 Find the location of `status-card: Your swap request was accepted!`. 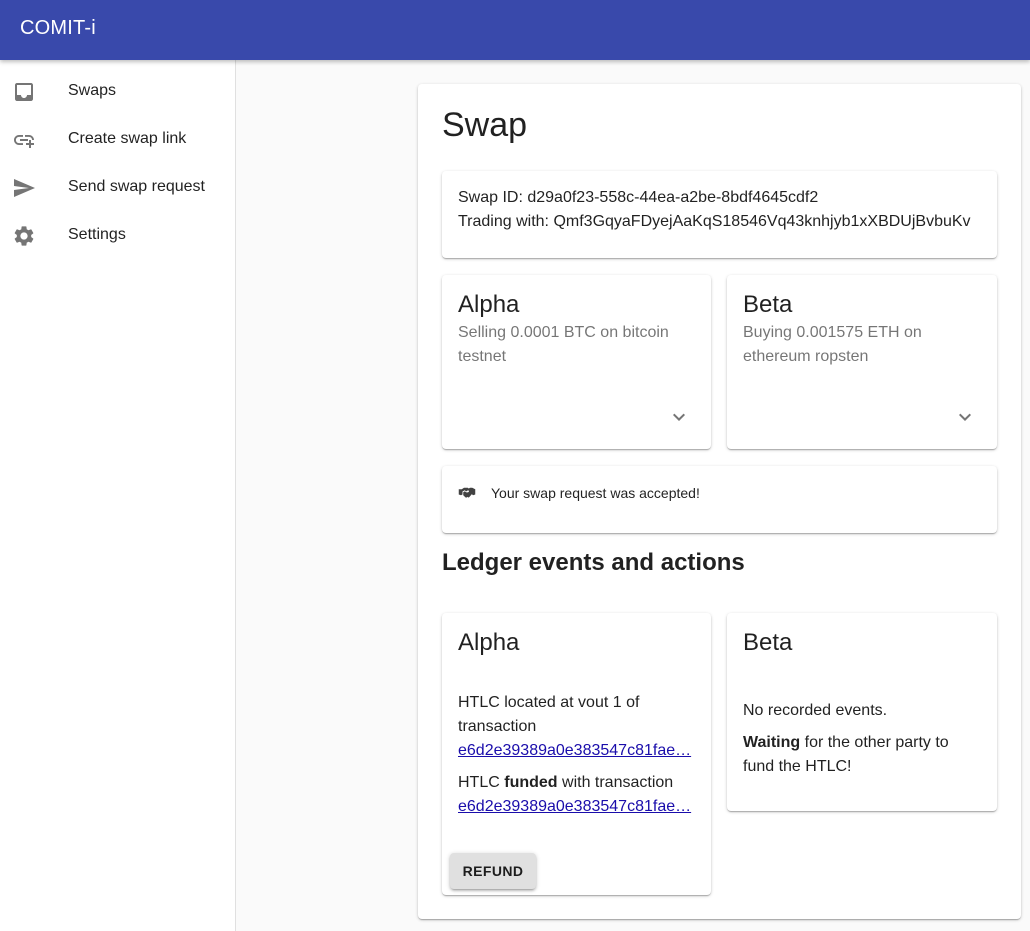

status-card: Your swap request was accepted! is located at coordinates (719, 499).